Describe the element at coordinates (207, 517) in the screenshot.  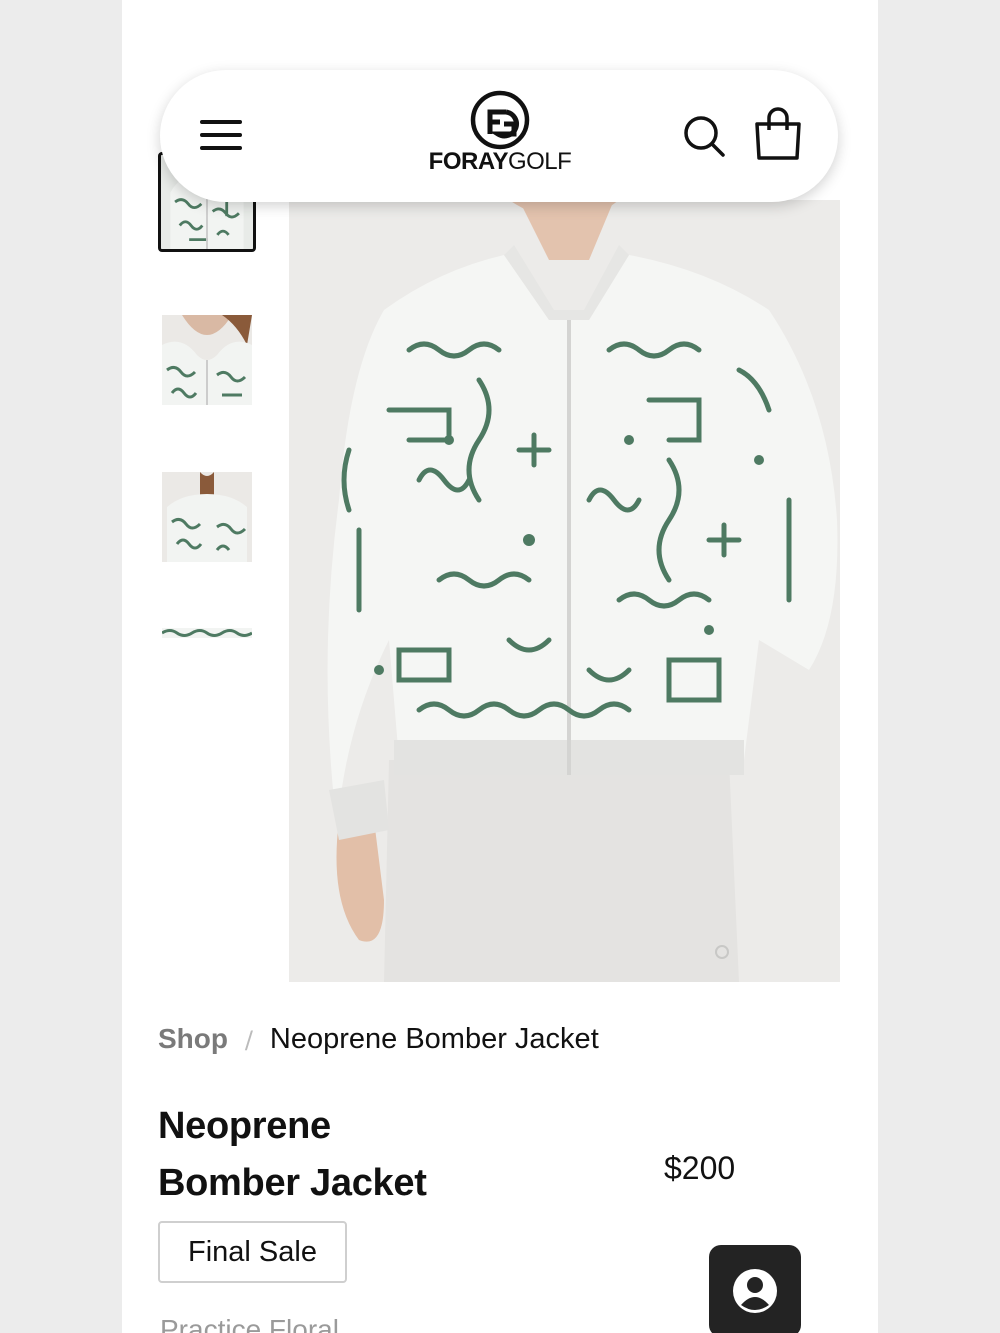
I see `thumbnail-back-view` at that location.